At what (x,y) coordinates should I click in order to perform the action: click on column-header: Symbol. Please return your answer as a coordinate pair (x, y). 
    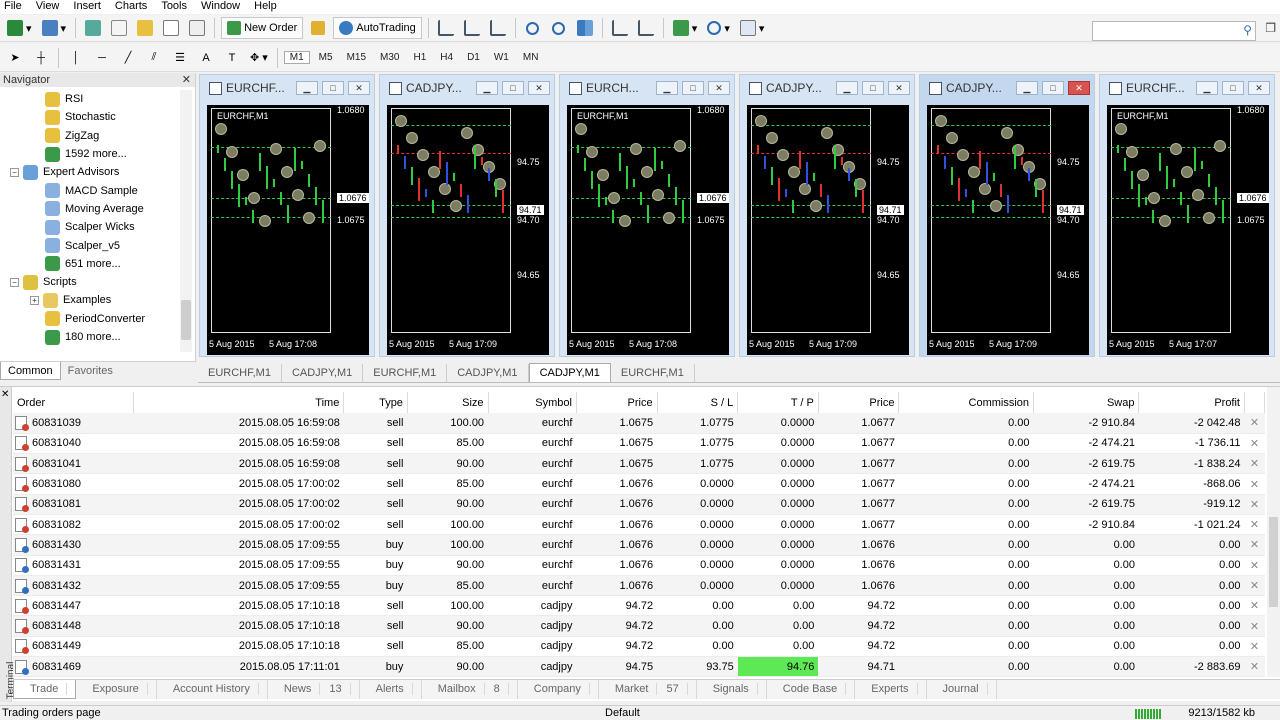
    Looking at the image, I should click on (532, 402).